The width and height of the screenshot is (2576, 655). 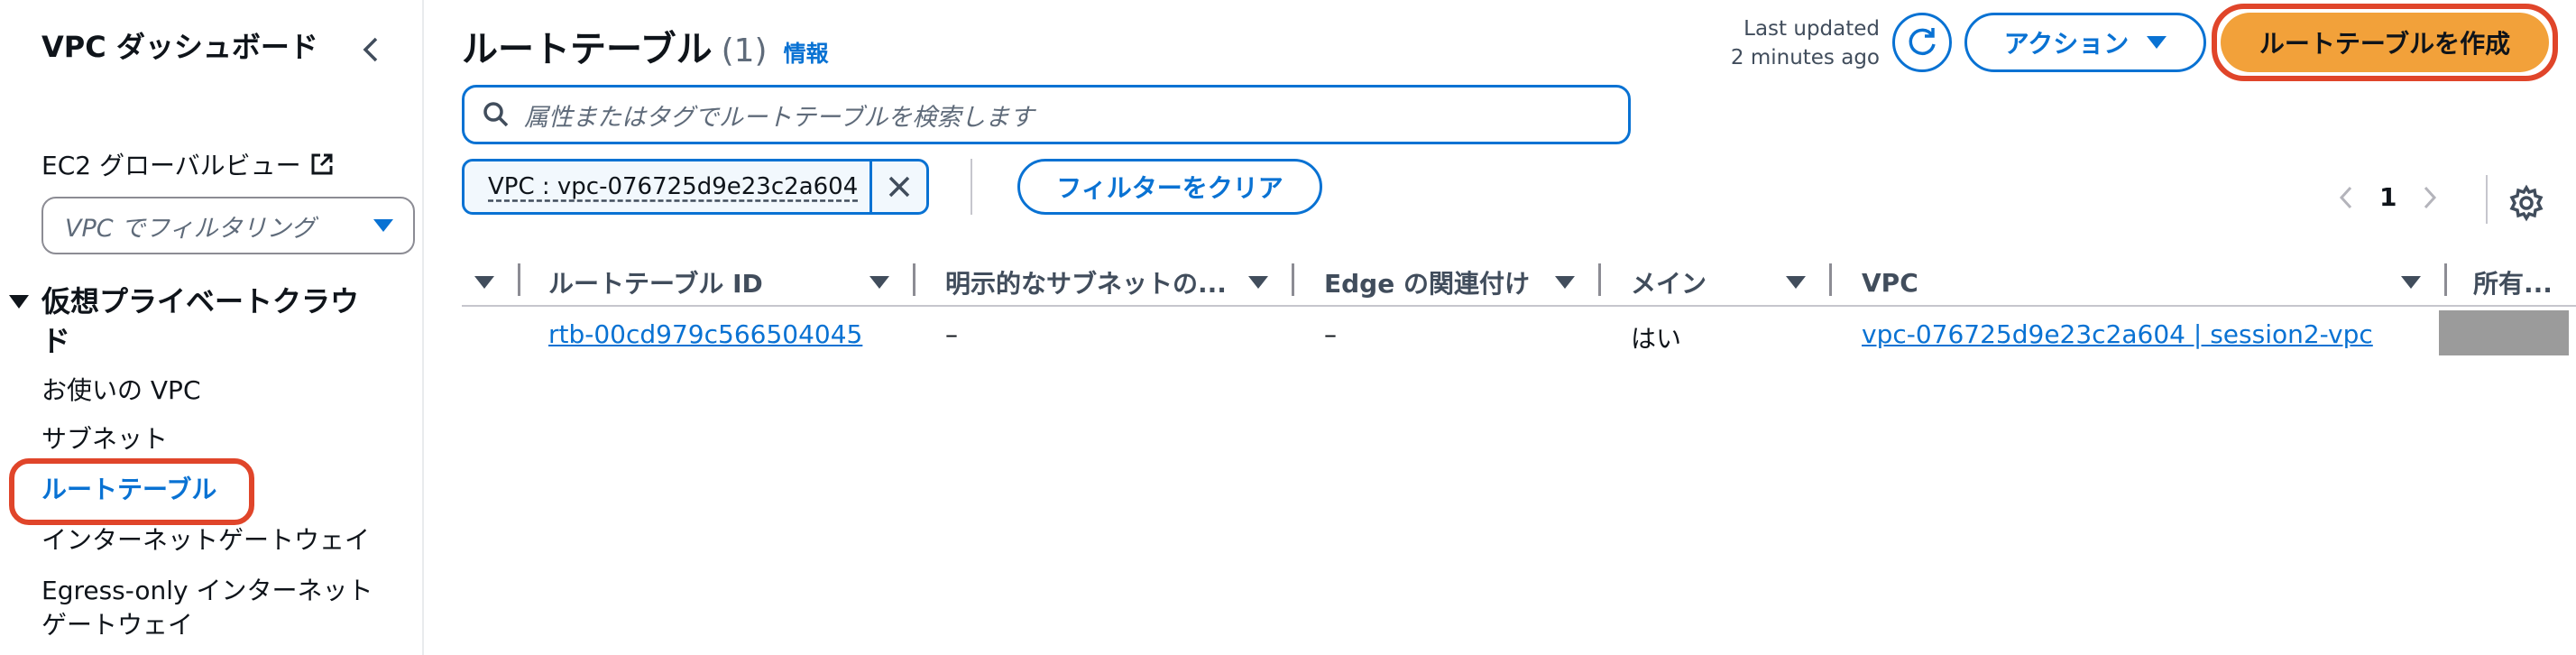 I want to click on sidebar-title: VPC ダッシュボード, so click(x=185, y=47).